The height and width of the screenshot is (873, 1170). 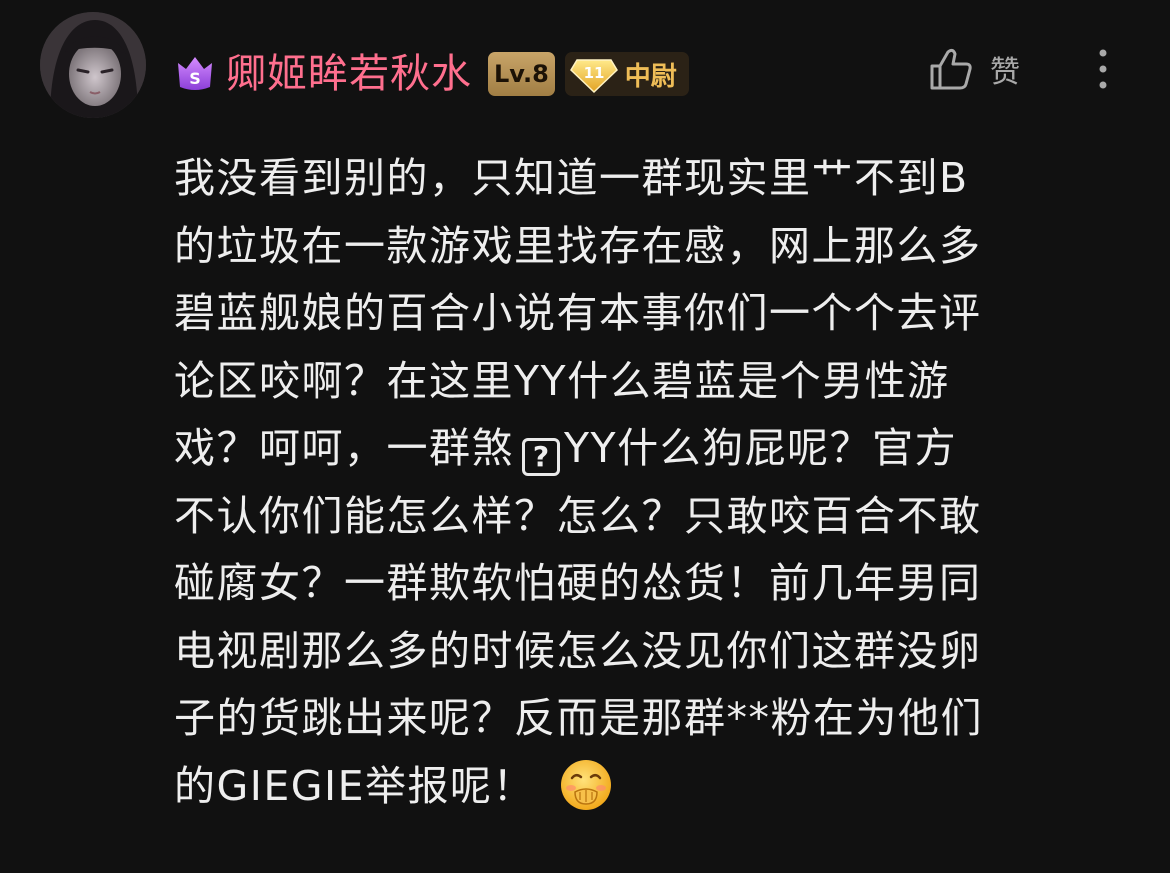 What do you see at coordinates (650, 76) in the screenshot?
I see `fan-medal-title: 中尉` at bounding box center [650, 76].